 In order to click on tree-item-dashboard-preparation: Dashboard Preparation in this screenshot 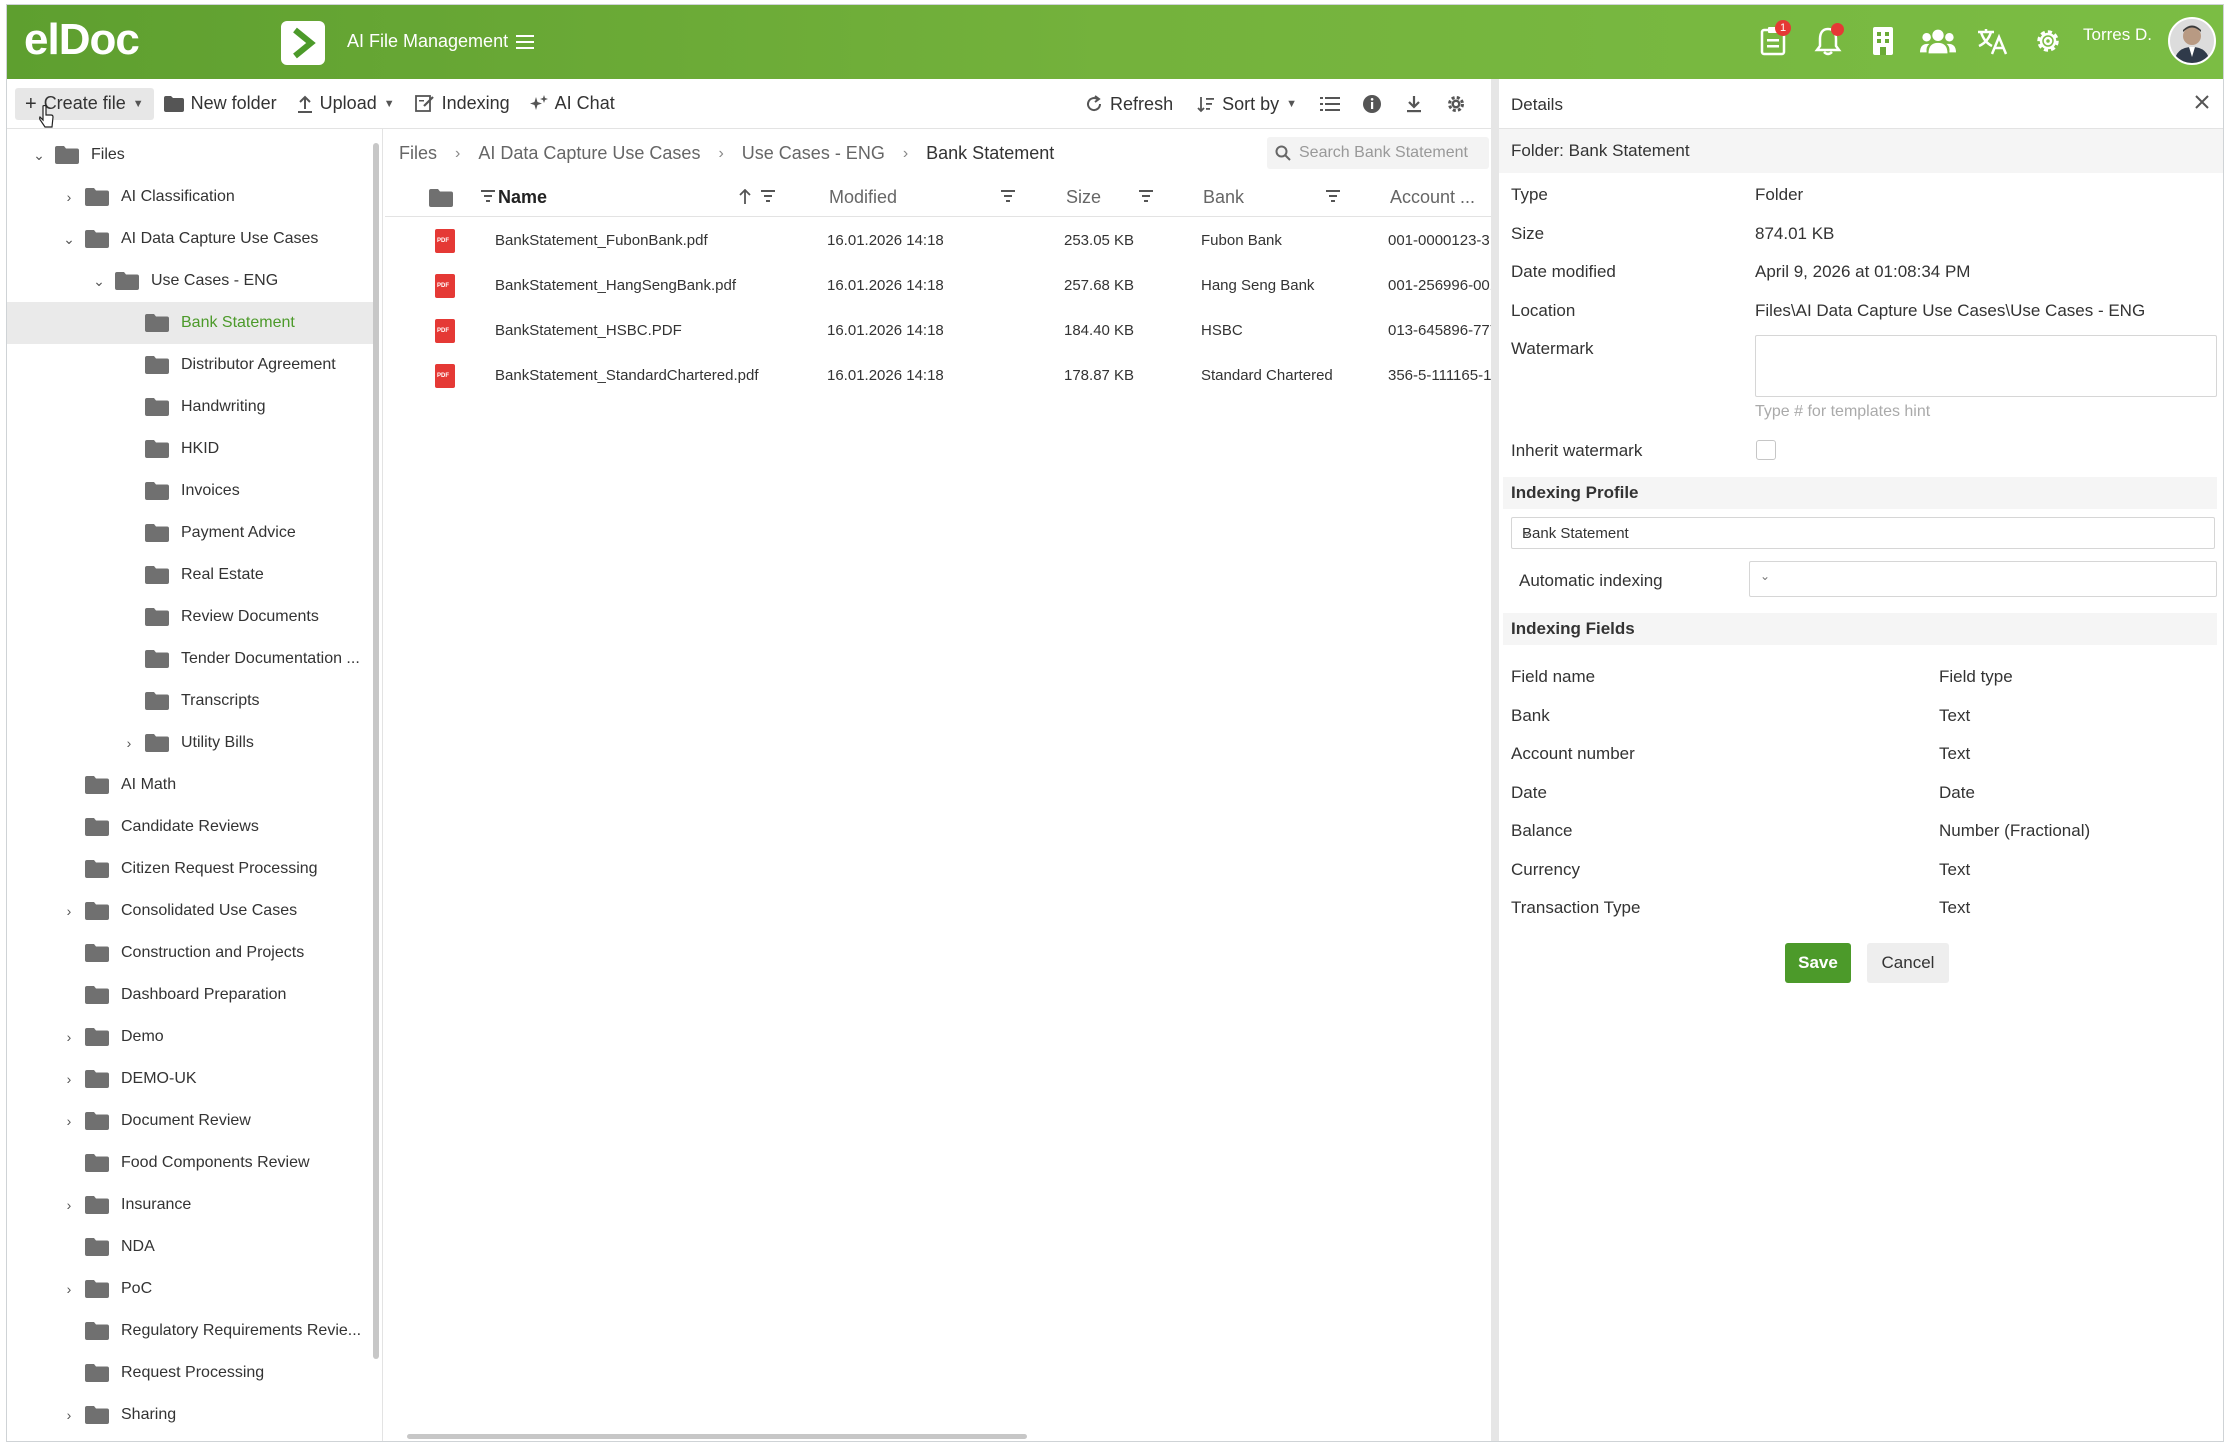, I will do `click(190, 995)`.